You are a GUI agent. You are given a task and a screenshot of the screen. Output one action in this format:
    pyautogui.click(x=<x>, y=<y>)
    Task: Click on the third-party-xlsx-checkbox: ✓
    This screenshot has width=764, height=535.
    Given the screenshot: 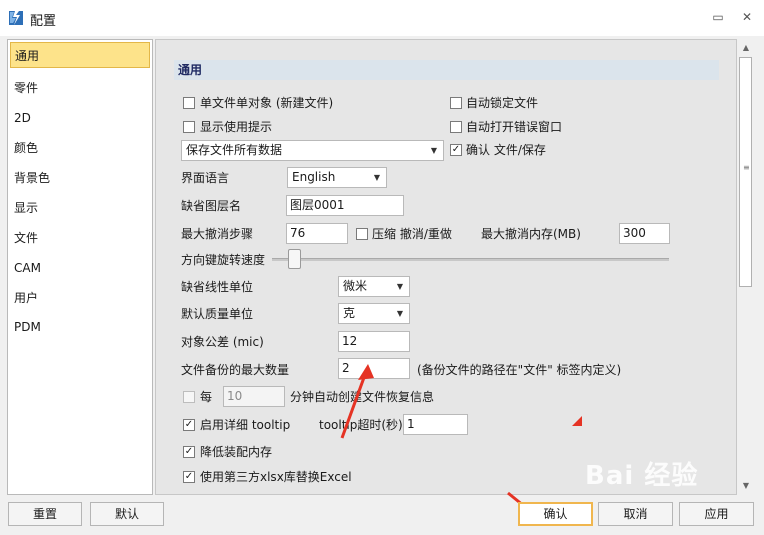 What is the action you would take?
    pyautogui.click(x=189, y=477)
    